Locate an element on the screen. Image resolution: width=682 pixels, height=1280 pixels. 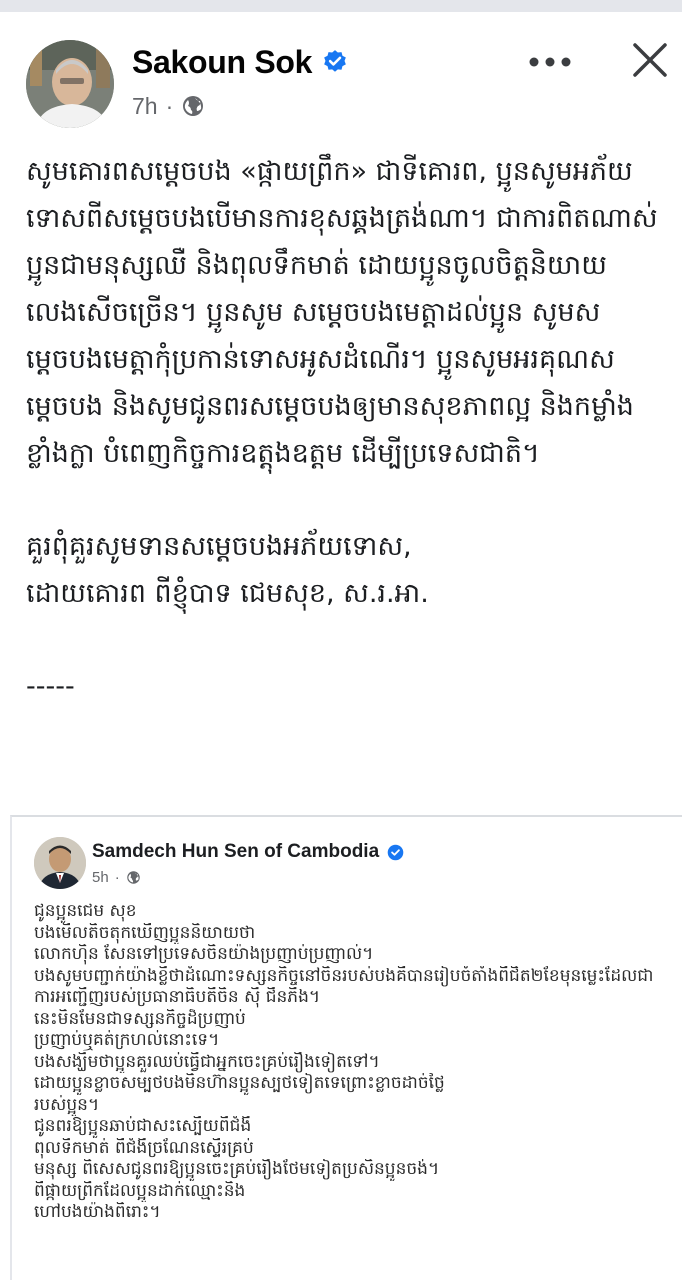
close-icon is located at coordinates (650, 60).